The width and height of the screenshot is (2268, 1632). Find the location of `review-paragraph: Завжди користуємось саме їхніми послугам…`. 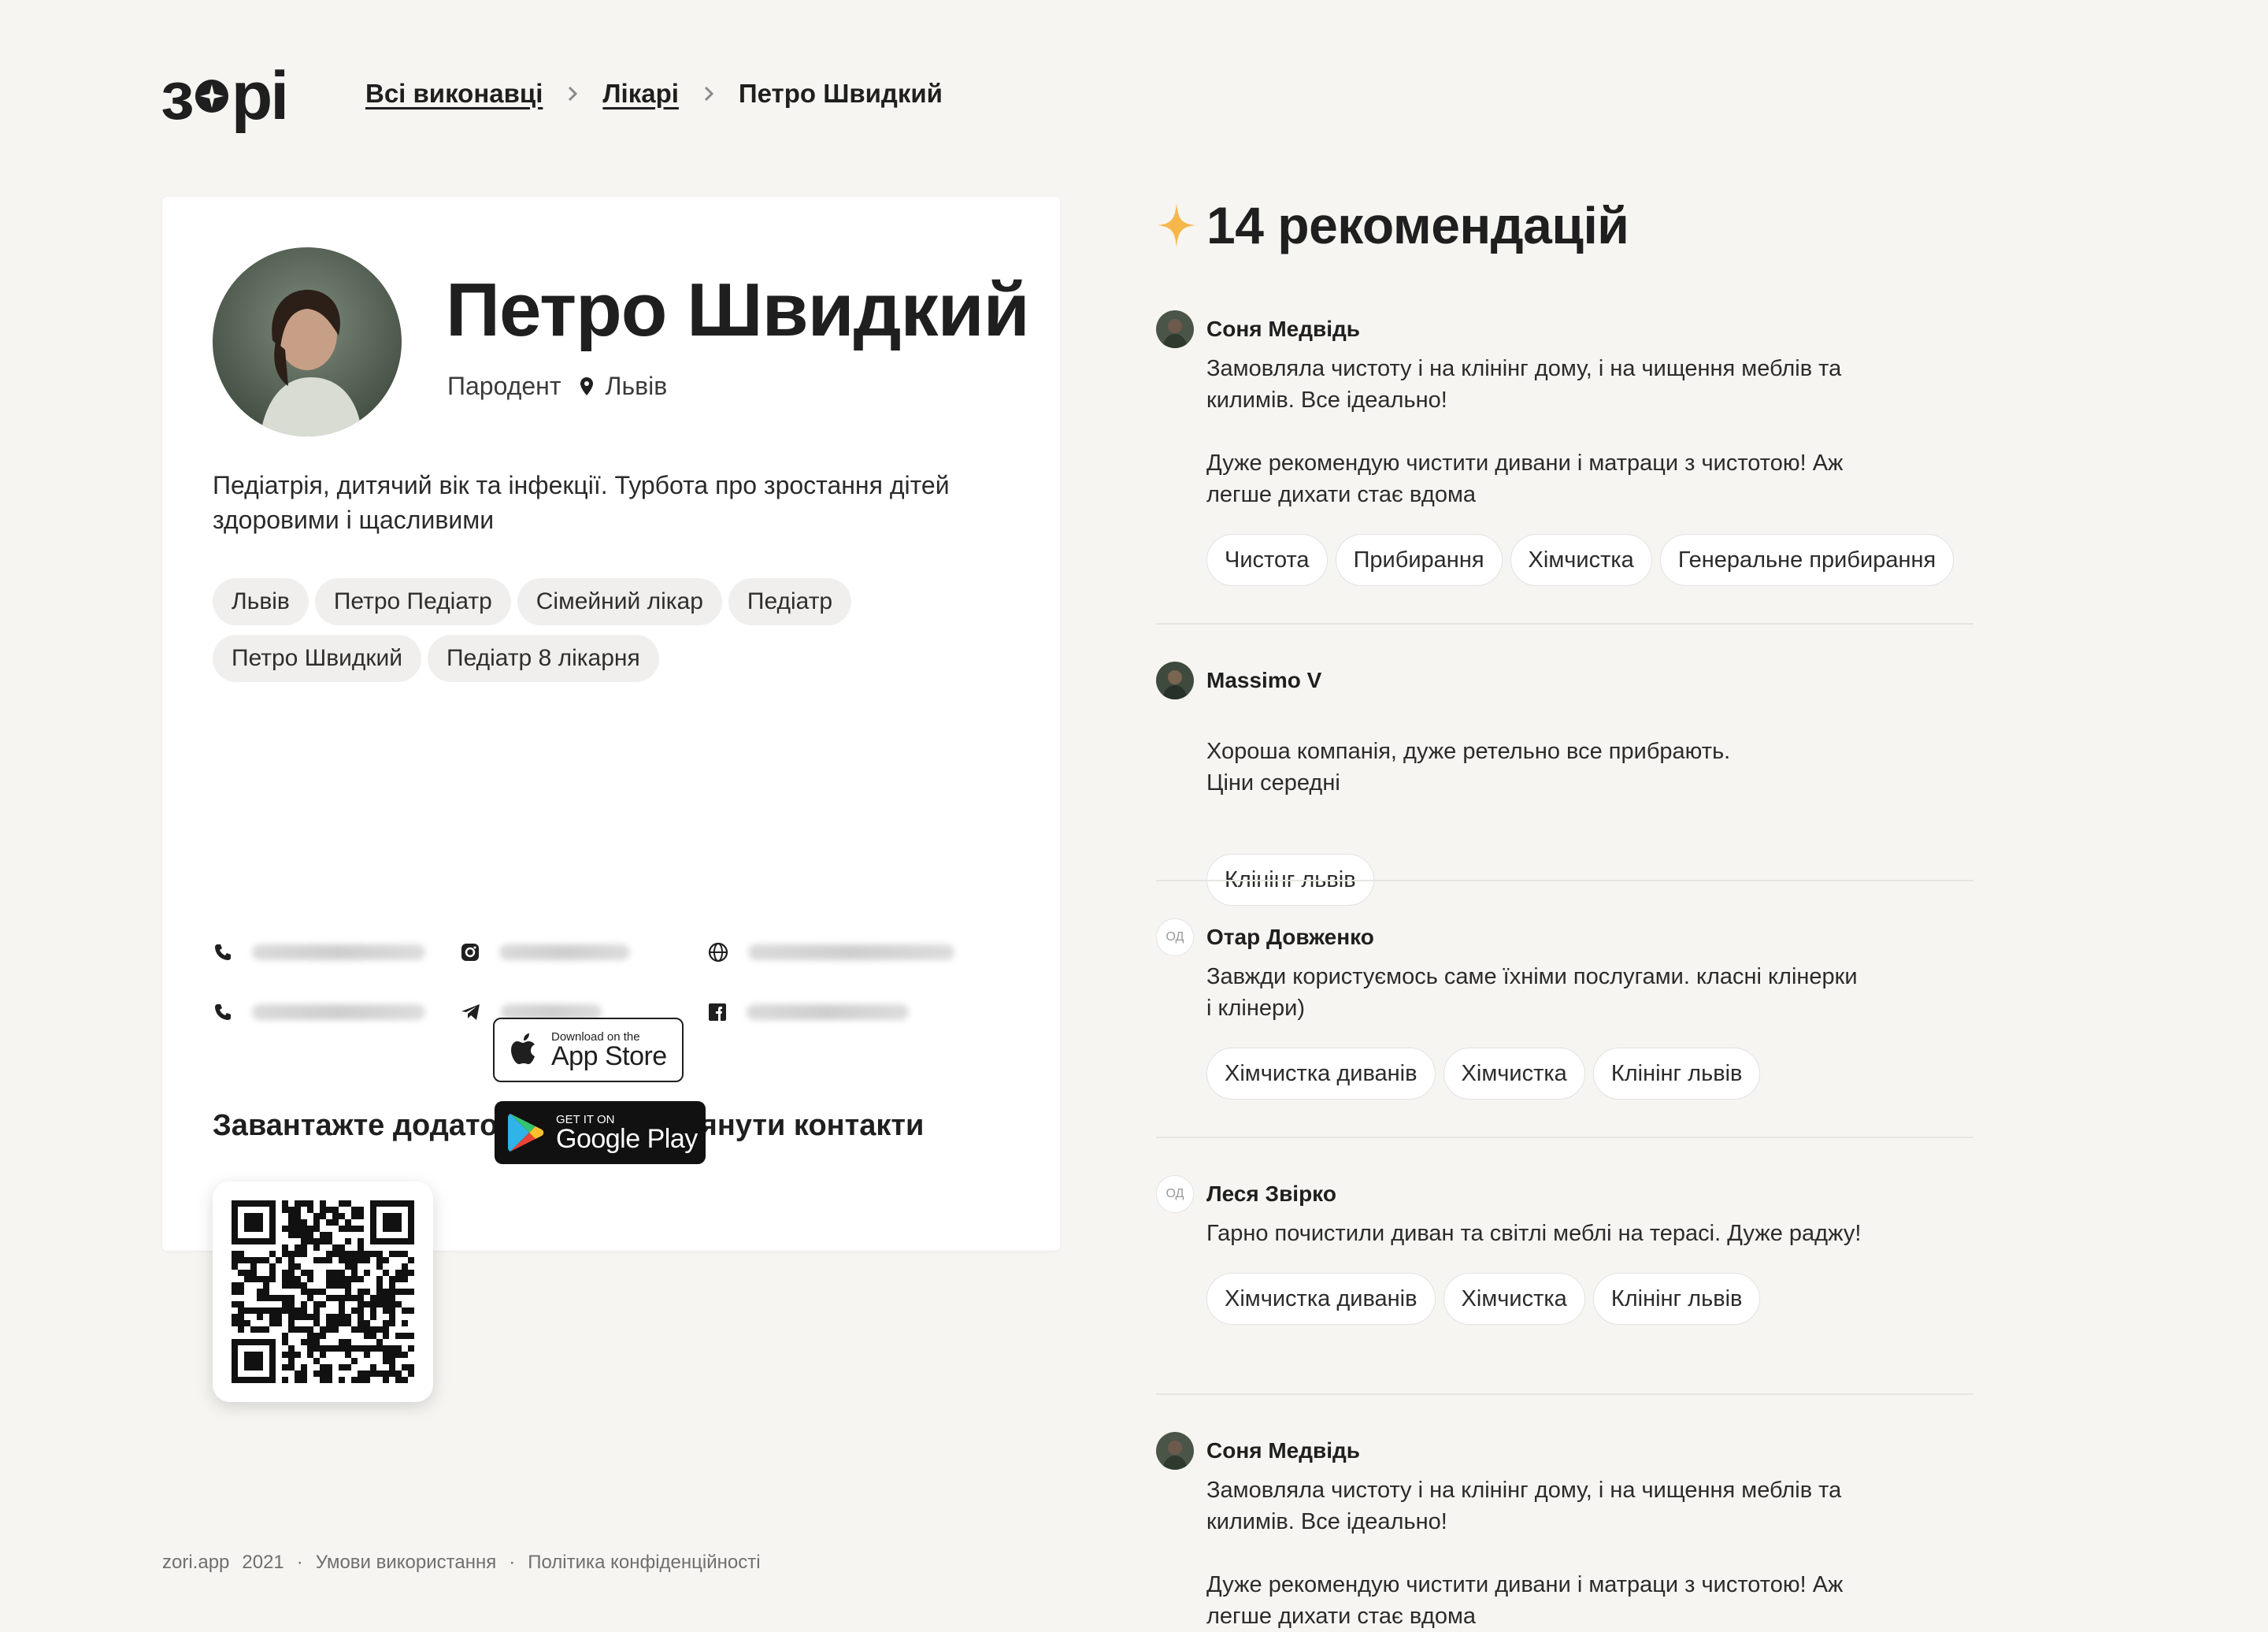

review-paragraph: Завжди користуємось саме їхніми послугам… is located at coordinates (1532, 992).